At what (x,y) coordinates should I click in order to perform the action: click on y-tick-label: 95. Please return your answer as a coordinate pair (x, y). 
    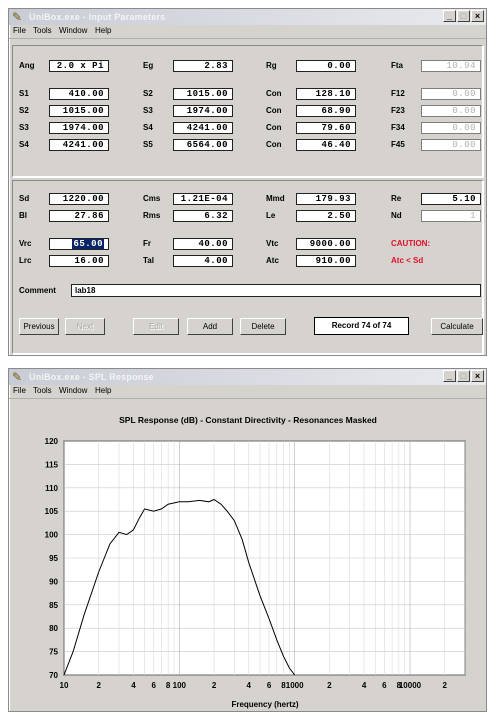
    Looking at the image, I should click on (53, 558).